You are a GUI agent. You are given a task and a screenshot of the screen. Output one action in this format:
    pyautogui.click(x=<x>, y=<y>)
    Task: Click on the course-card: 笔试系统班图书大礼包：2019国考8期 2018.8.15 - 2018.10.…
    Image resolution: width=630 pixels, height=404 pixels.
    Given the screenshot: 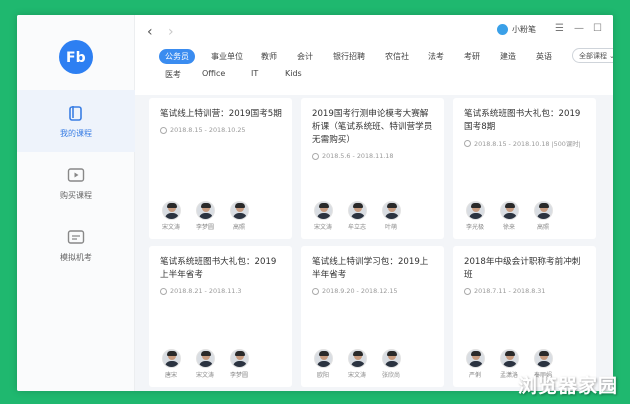 What is the action you would take?
    pyautogui.click(x=524, y=168)
    